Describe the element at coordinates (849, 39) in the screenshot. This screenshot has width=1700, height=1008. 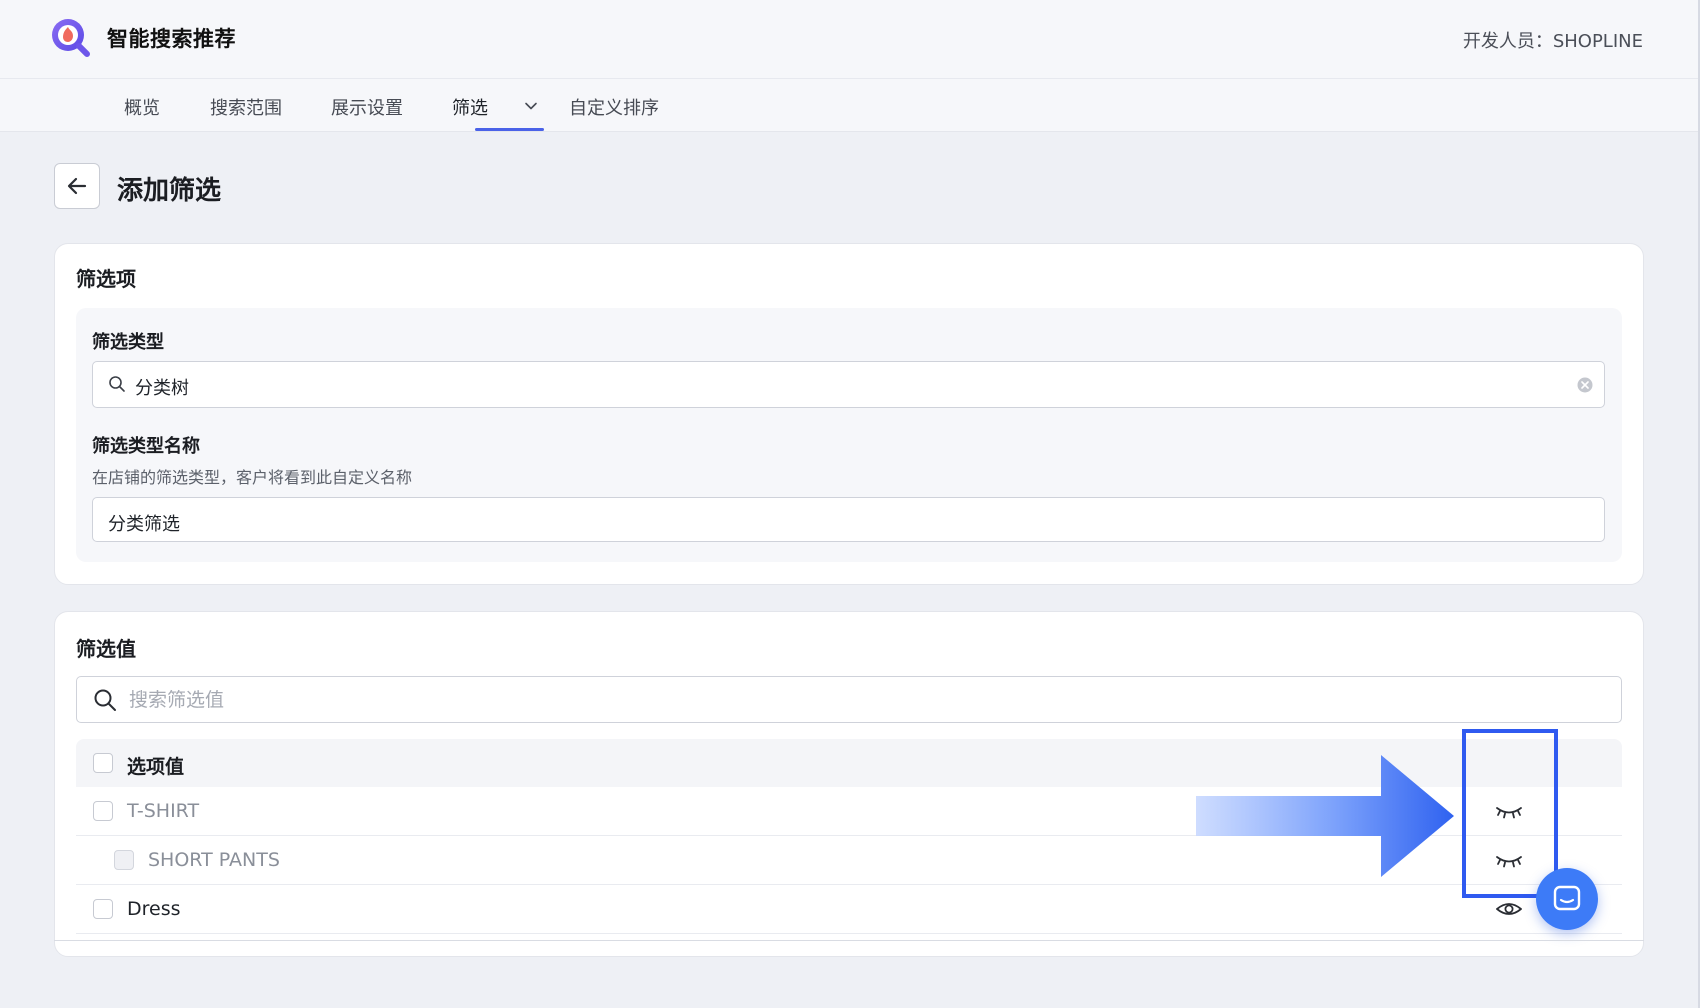
I see `top-bar: 智能搜索推荐 开发人员：SHOPLINE` at that location.